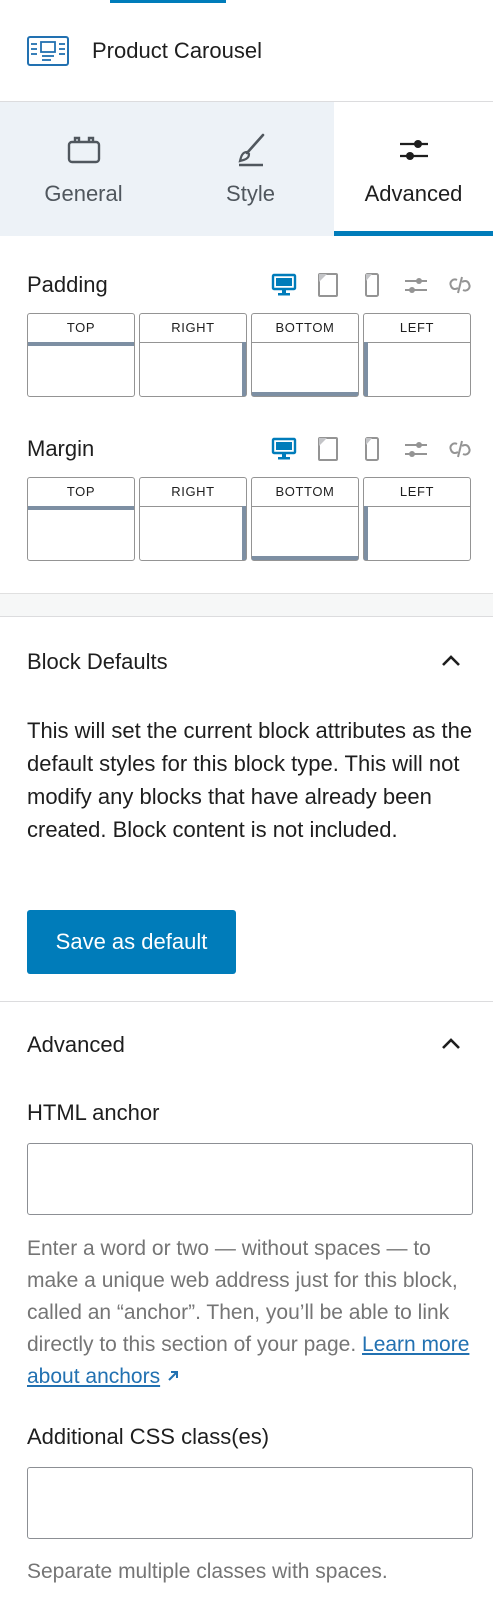 This screenshot has width=493, height=1618. What do you see at coordinates (81, 355) in the screenshot?
I see `padding-top-input: TOP` at bounding box center [81, 355].